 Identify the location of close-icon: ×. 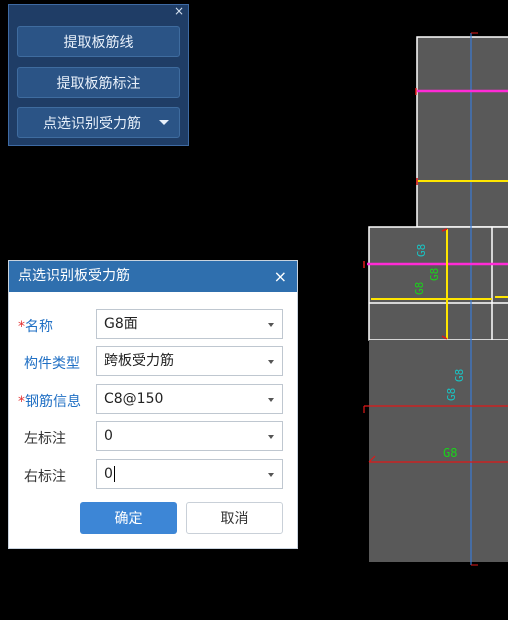
(280, 276).